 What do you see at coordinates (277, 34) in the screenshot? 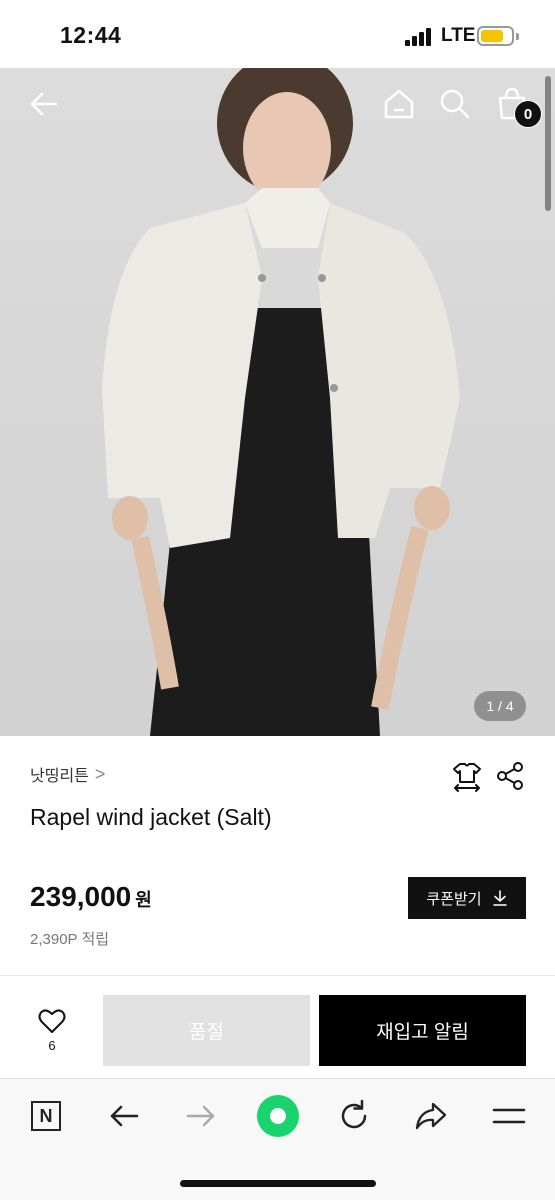
I see `status-bar: 12:44 LTE` at bounding box center [277, 34].